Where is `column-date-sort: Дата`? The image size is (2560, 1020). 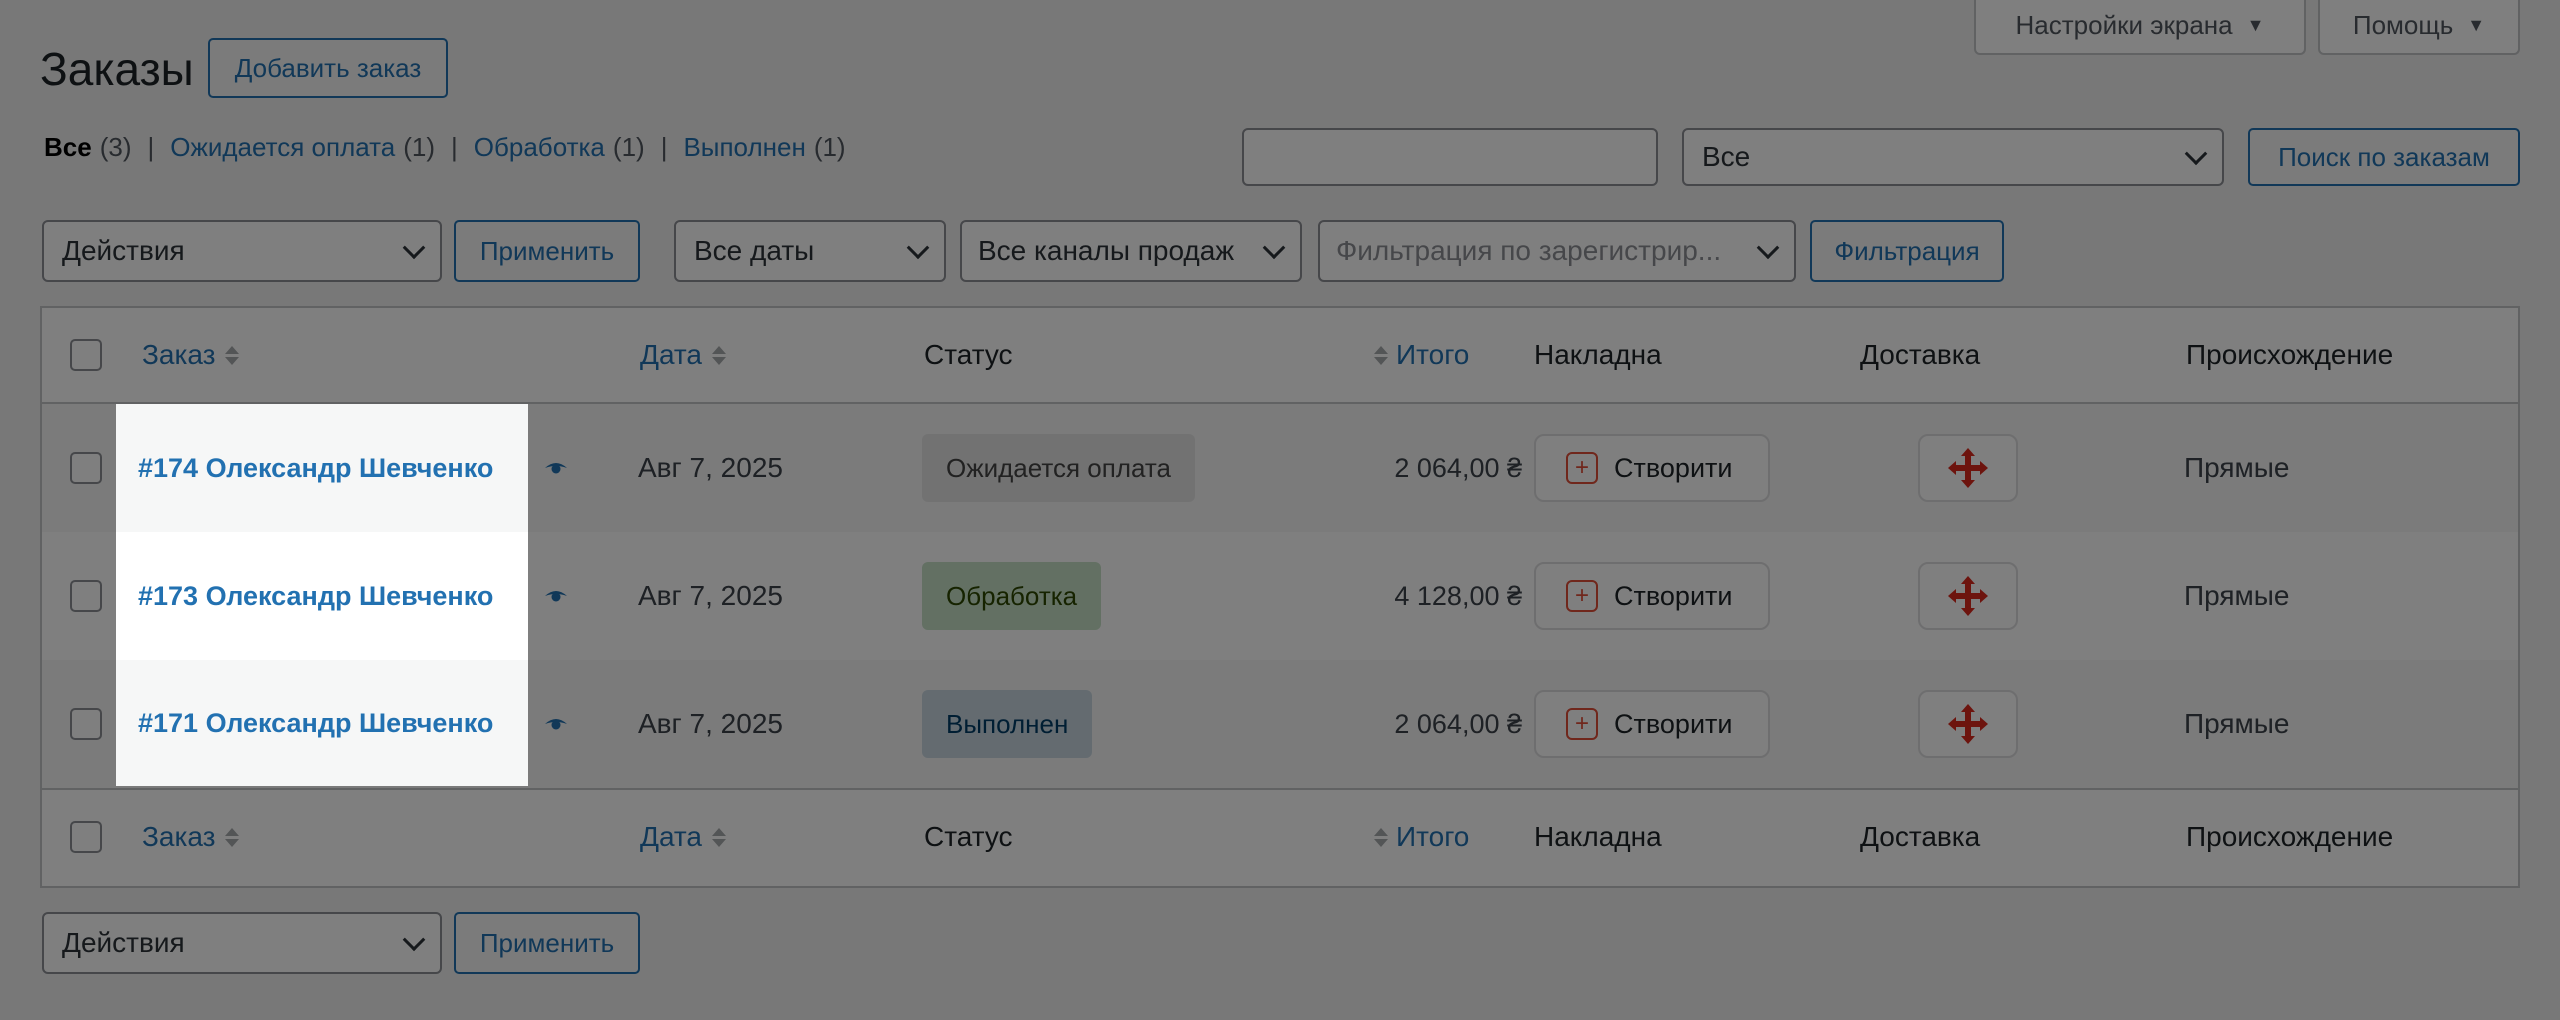
column-date-sort: Дата is located at coordinates (683, 355).